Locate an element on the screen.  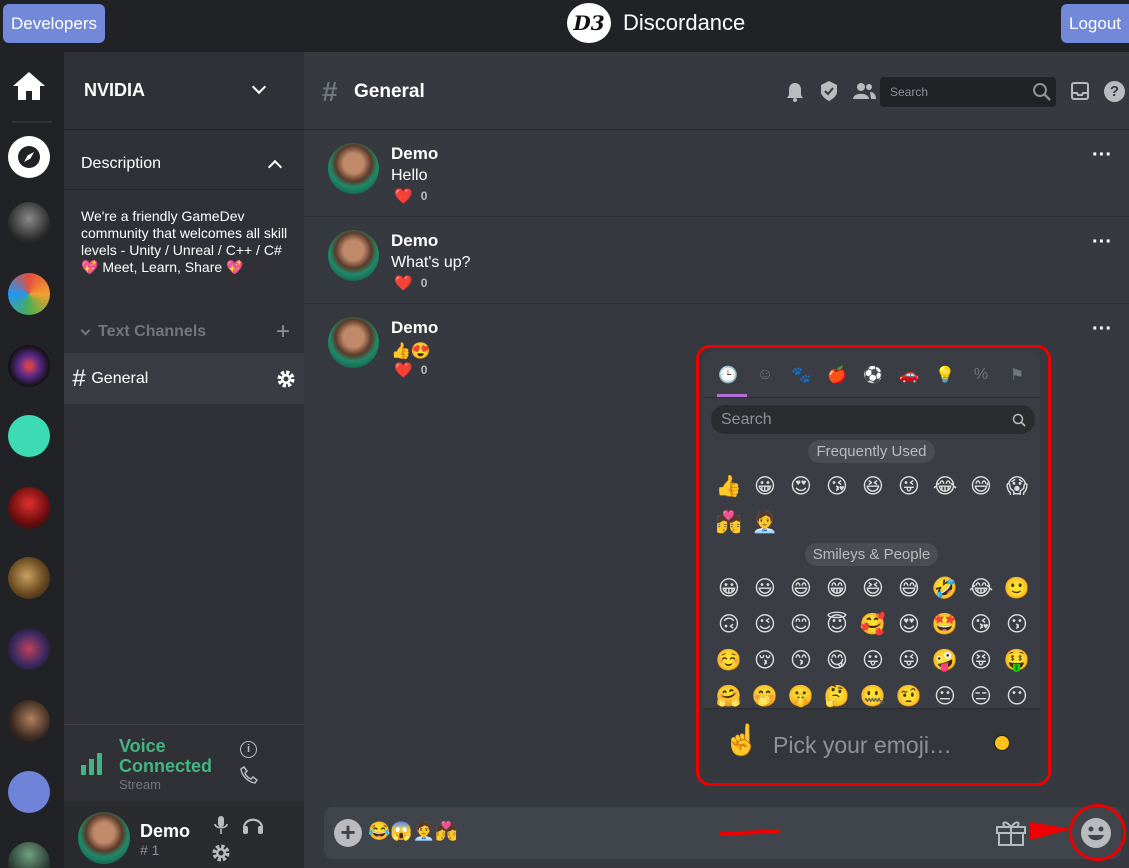
microphone-icon is located at coordinates (221, 826).